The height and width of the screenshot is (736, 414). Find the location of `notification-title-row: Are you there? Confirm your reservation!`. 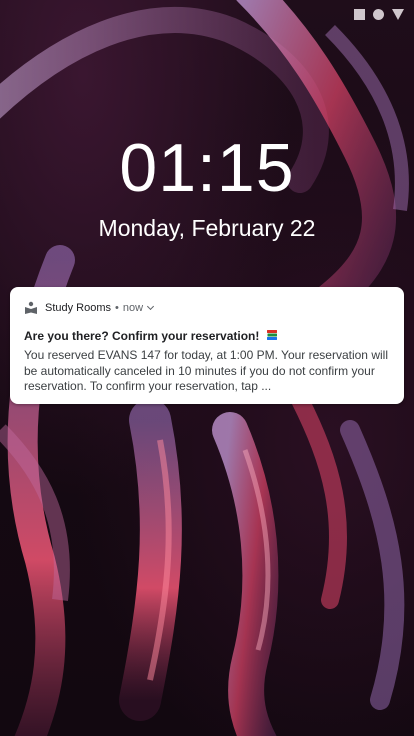

notification-title-row: Are you there? Confirm your reservation! is located at coordinates (207, 337).